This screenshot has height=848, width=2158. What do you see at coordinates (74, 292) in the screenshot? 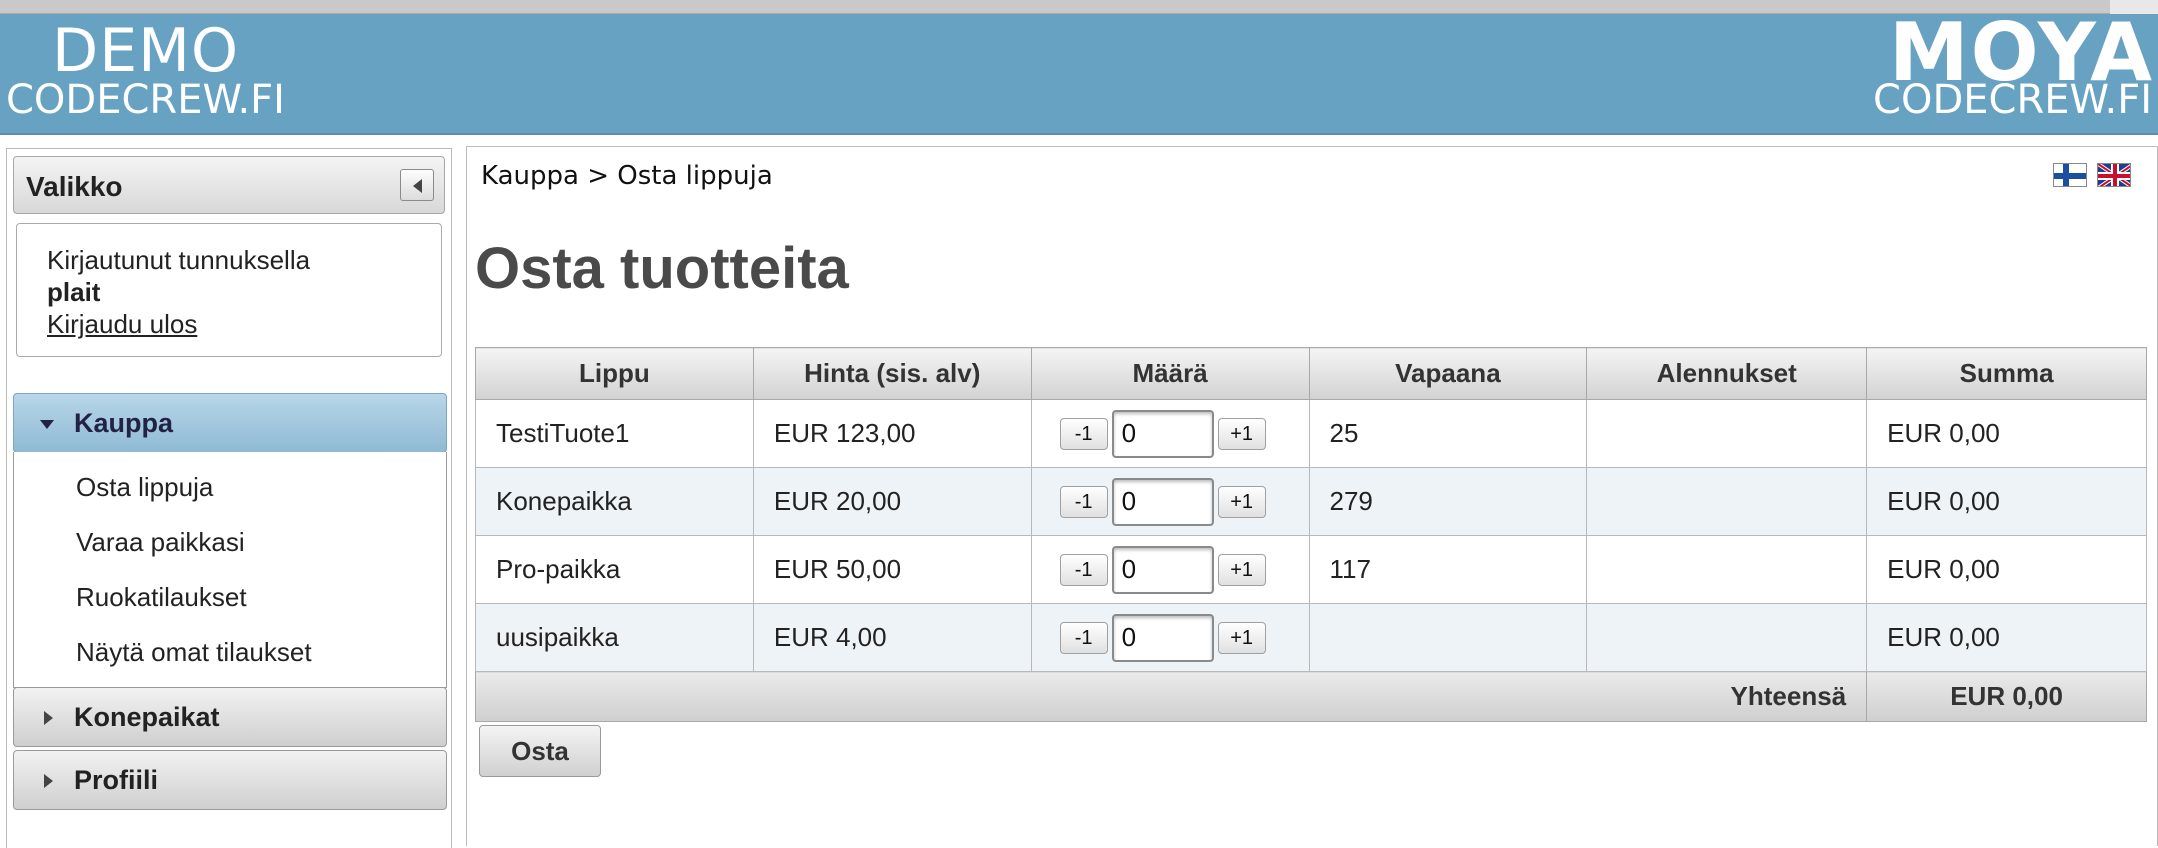
I see `login-username: plait` at bounding box center [74, 292].